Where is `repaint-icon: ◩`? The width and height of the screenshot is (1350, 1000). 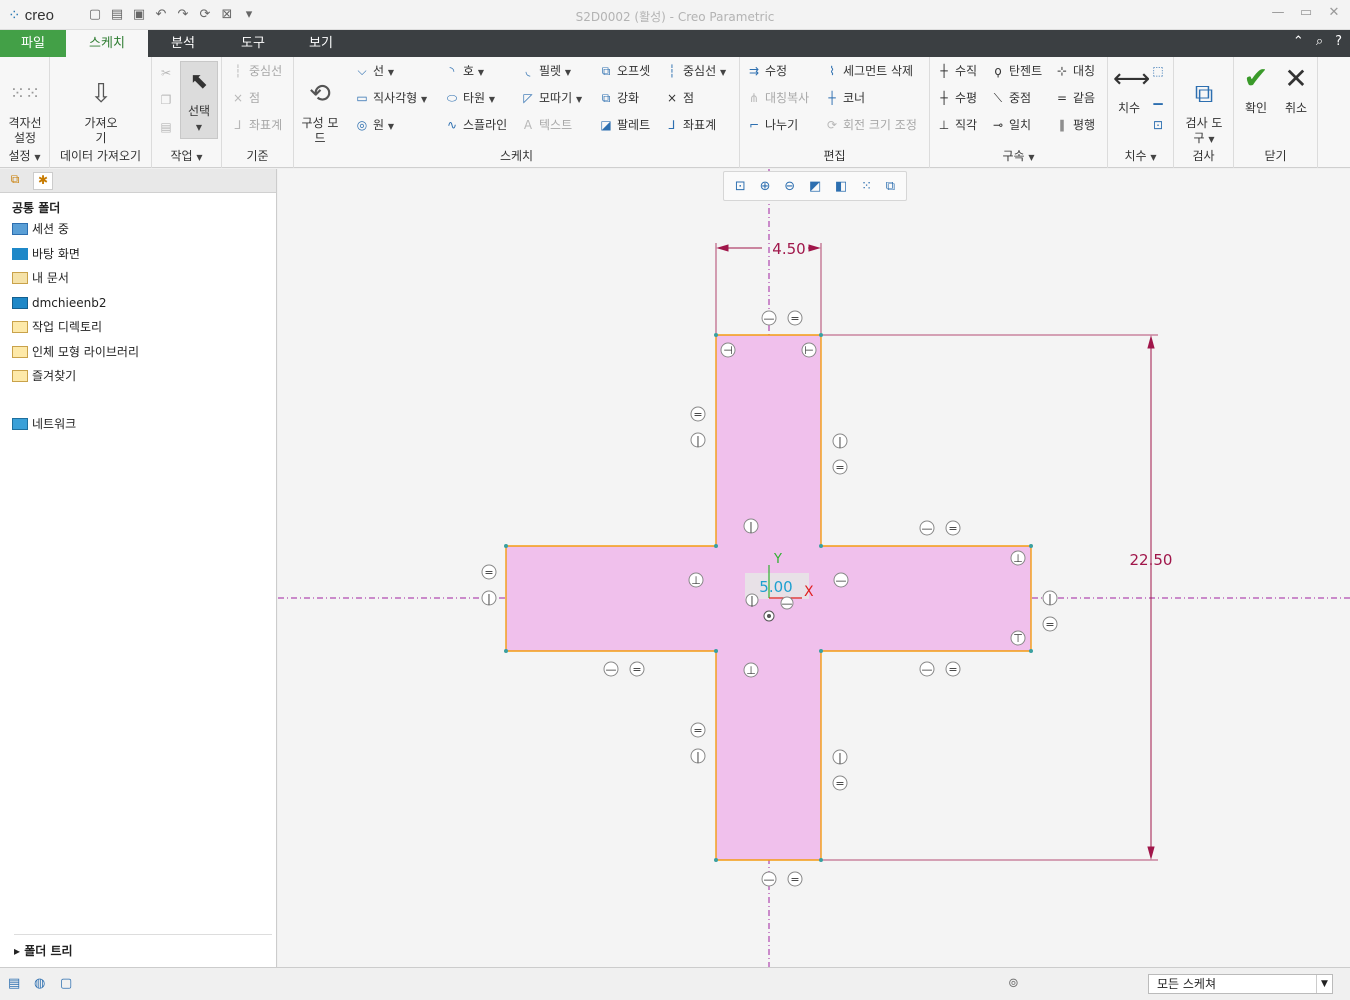
repaint-icon: ◩ is located at coordinates (815, 186).